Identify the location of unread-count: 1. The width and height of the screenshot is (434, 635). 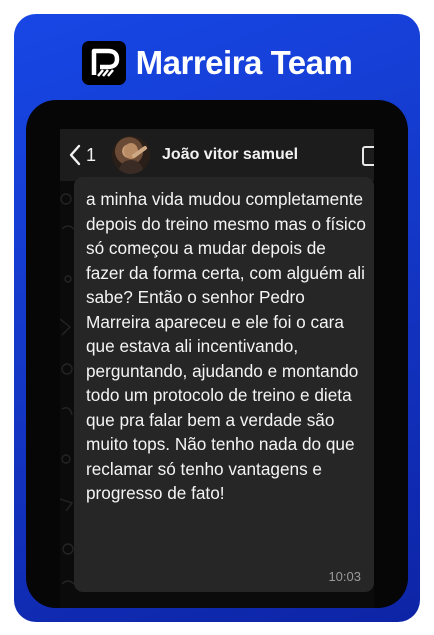
(91, 154).